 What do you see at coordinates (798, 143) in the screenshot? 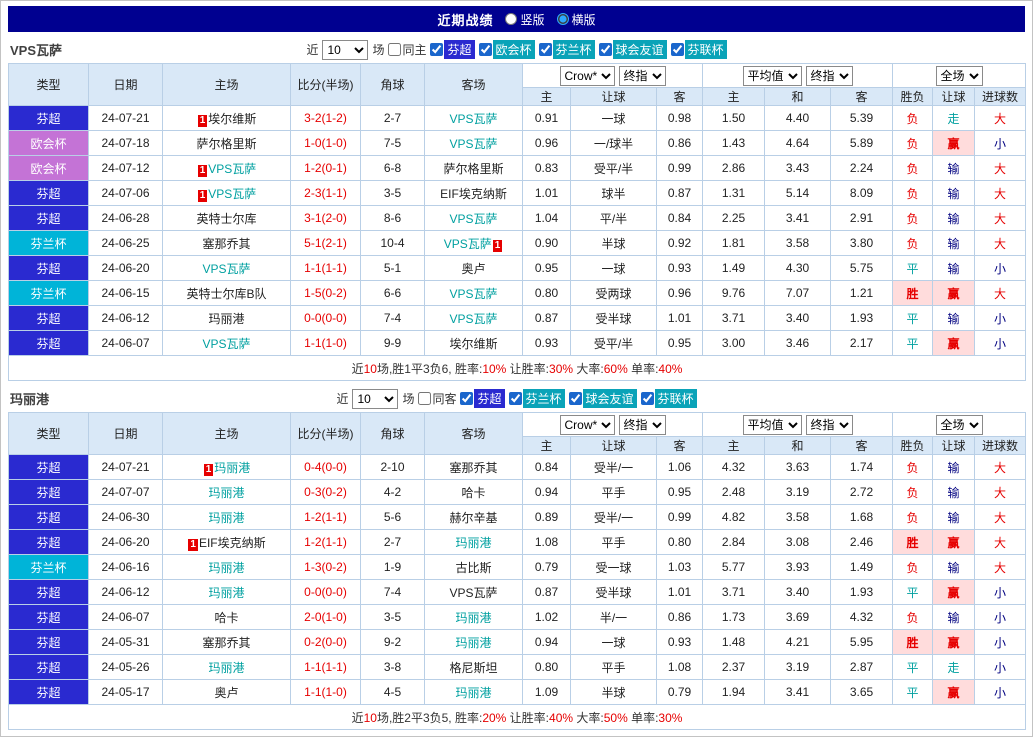
I see `avg-draw-cell: 4.64` at bounding box center [798, 143].